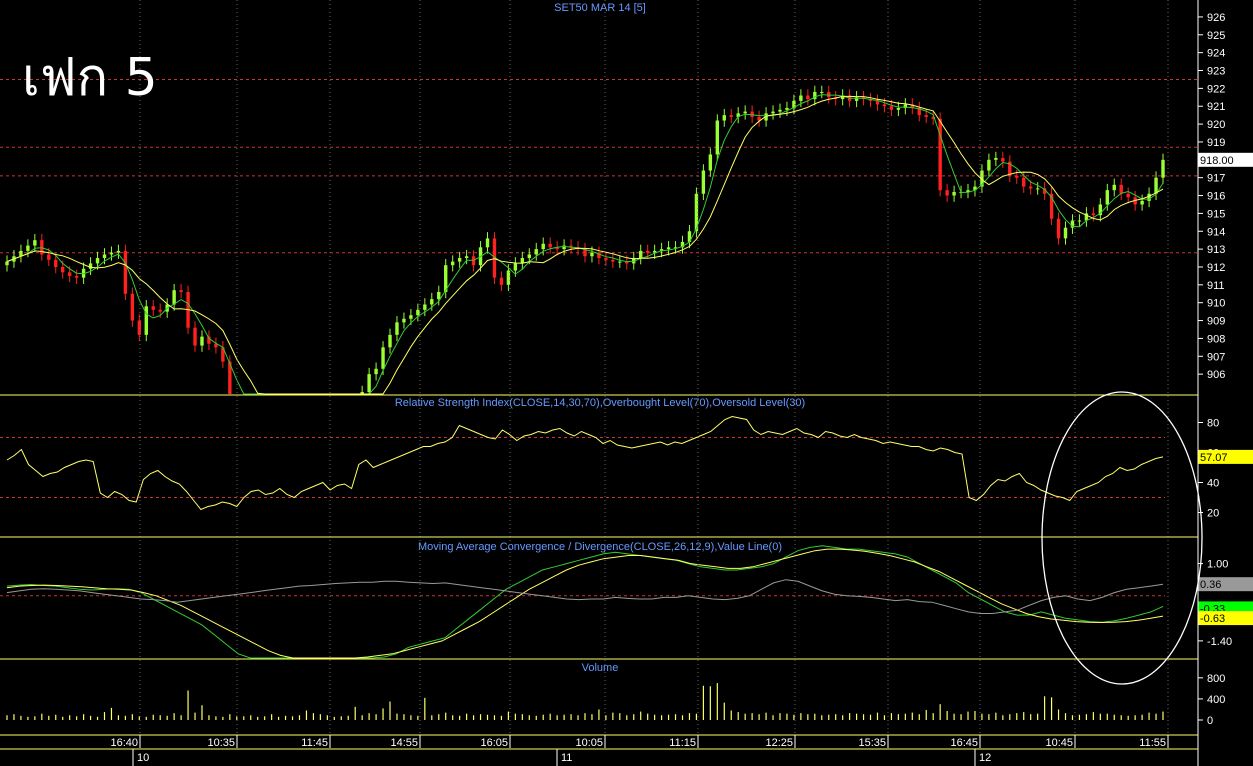 The width and height of the screenshot is (1253, 766). I want to click on date-tick-label: 11, so click(566, 758).